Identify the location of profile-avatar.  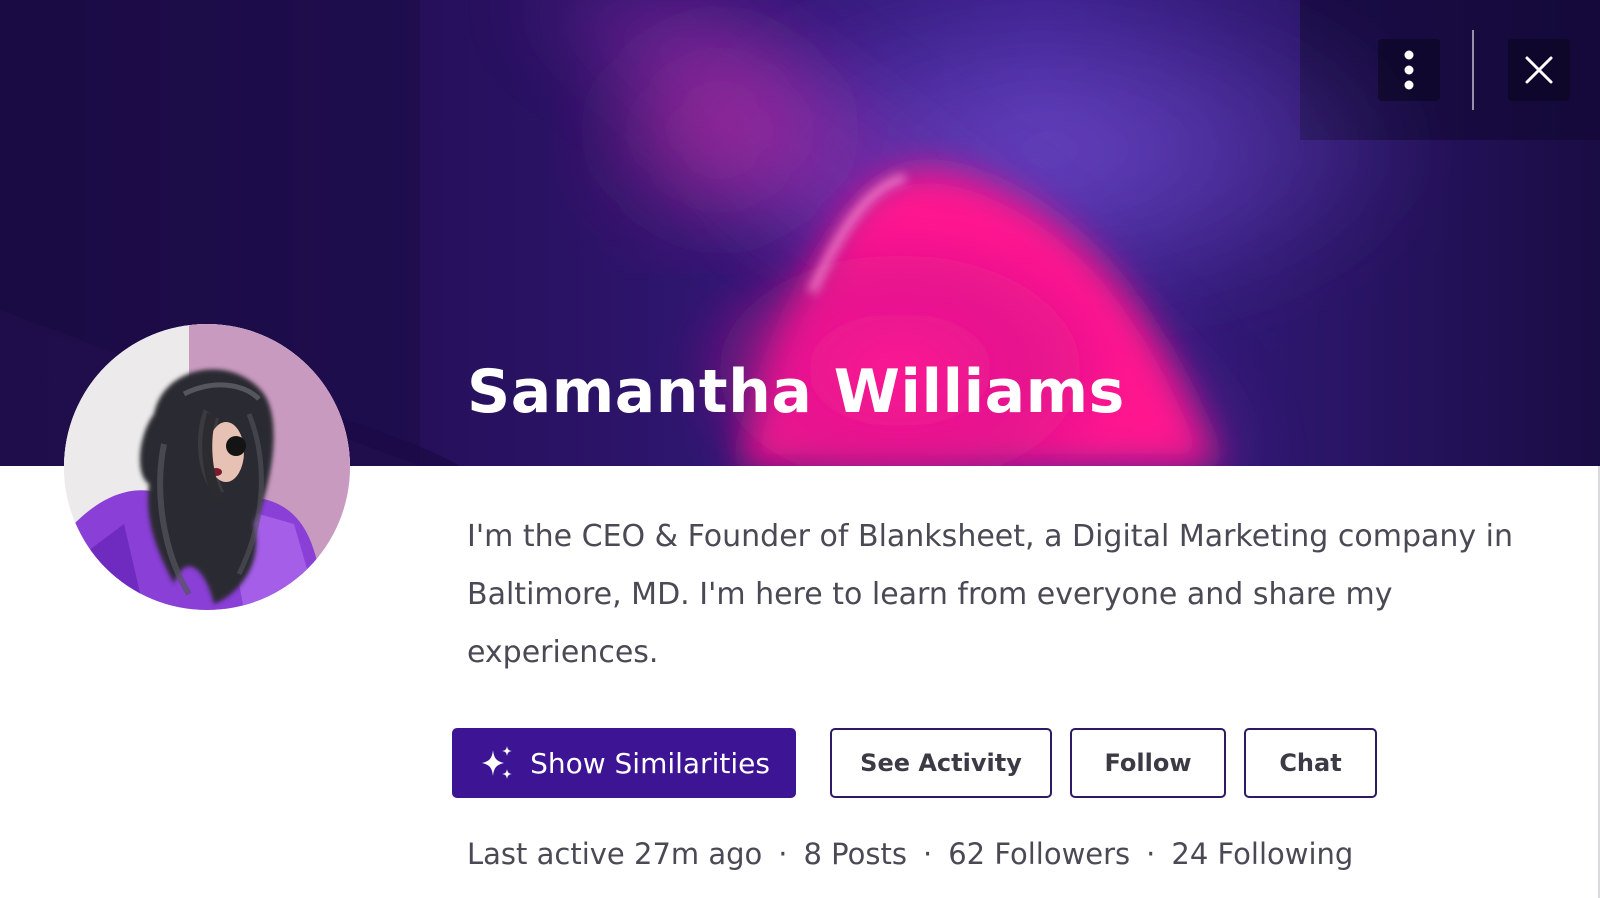
(207, 467).